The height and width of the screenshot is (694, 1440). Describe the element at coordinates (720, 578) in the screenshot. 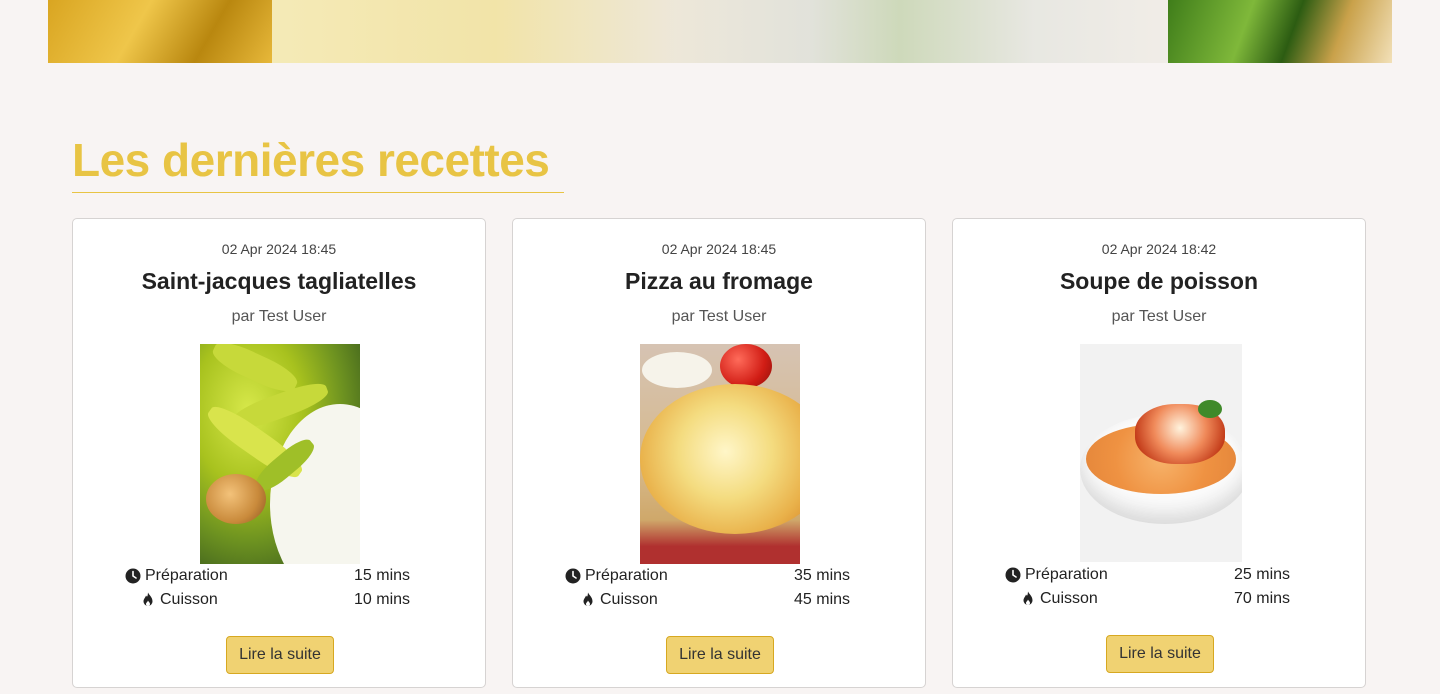

I see `prep-time-row: Préparation 35 mins` at that location.